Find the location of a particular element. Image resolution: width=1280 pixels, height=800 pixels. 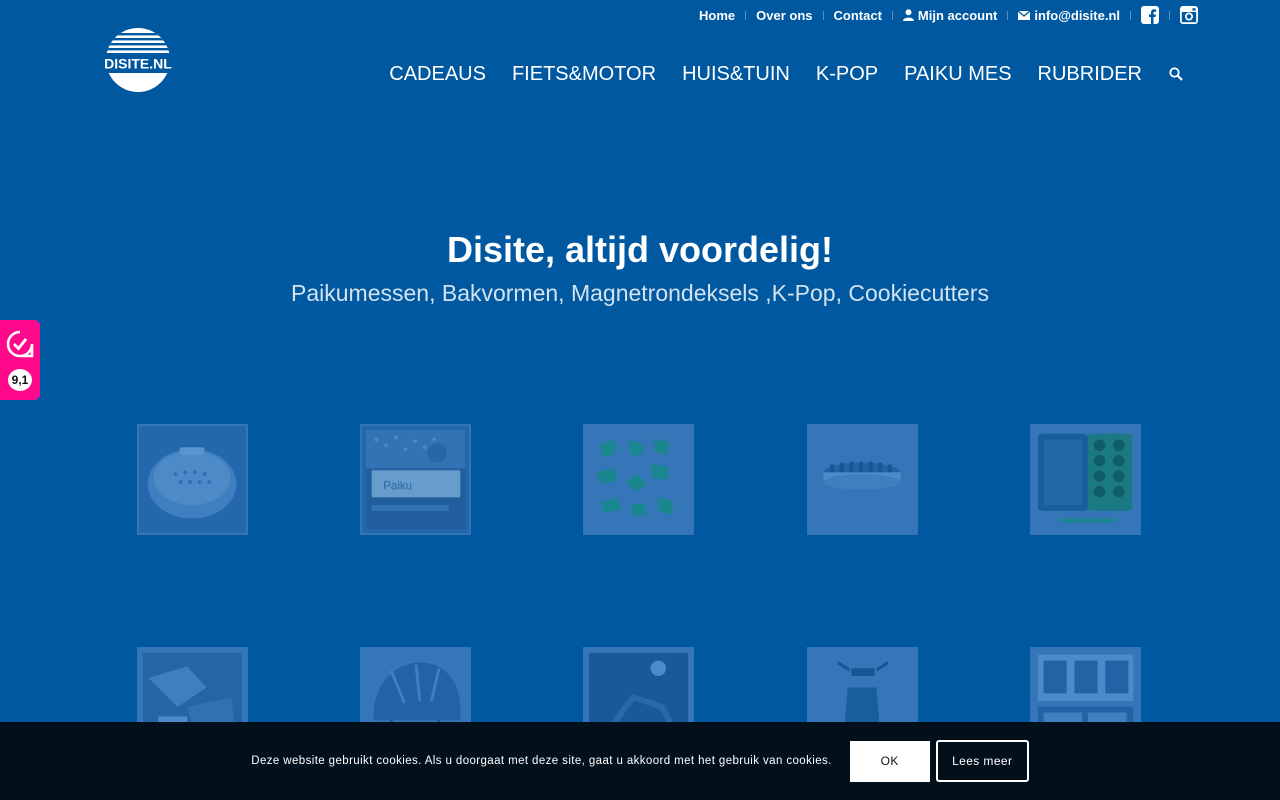

product-tile-microwave-cover is located at coordinates (192, 479).